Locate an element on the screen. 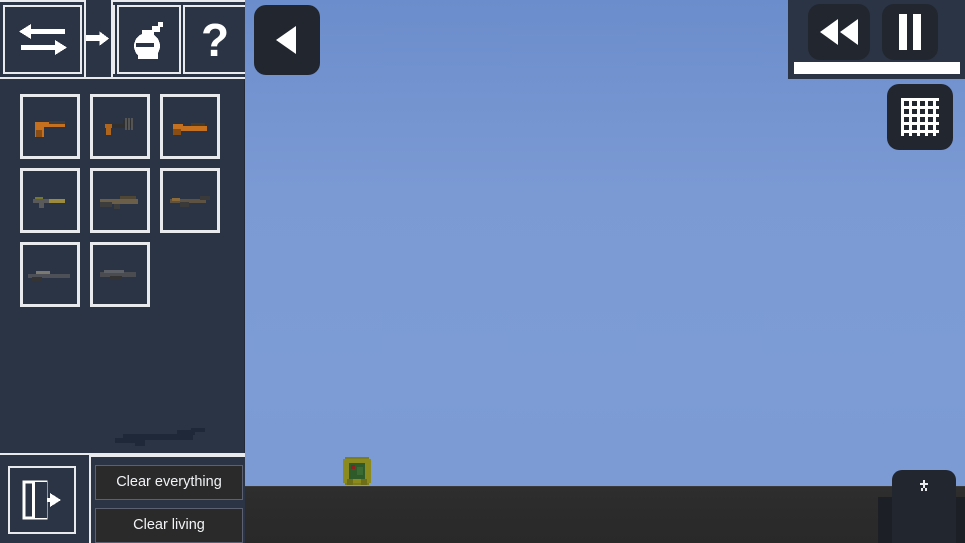 The height and width of the screenshot is (543, 965). grid-icon is located at coordinates (920, 117).